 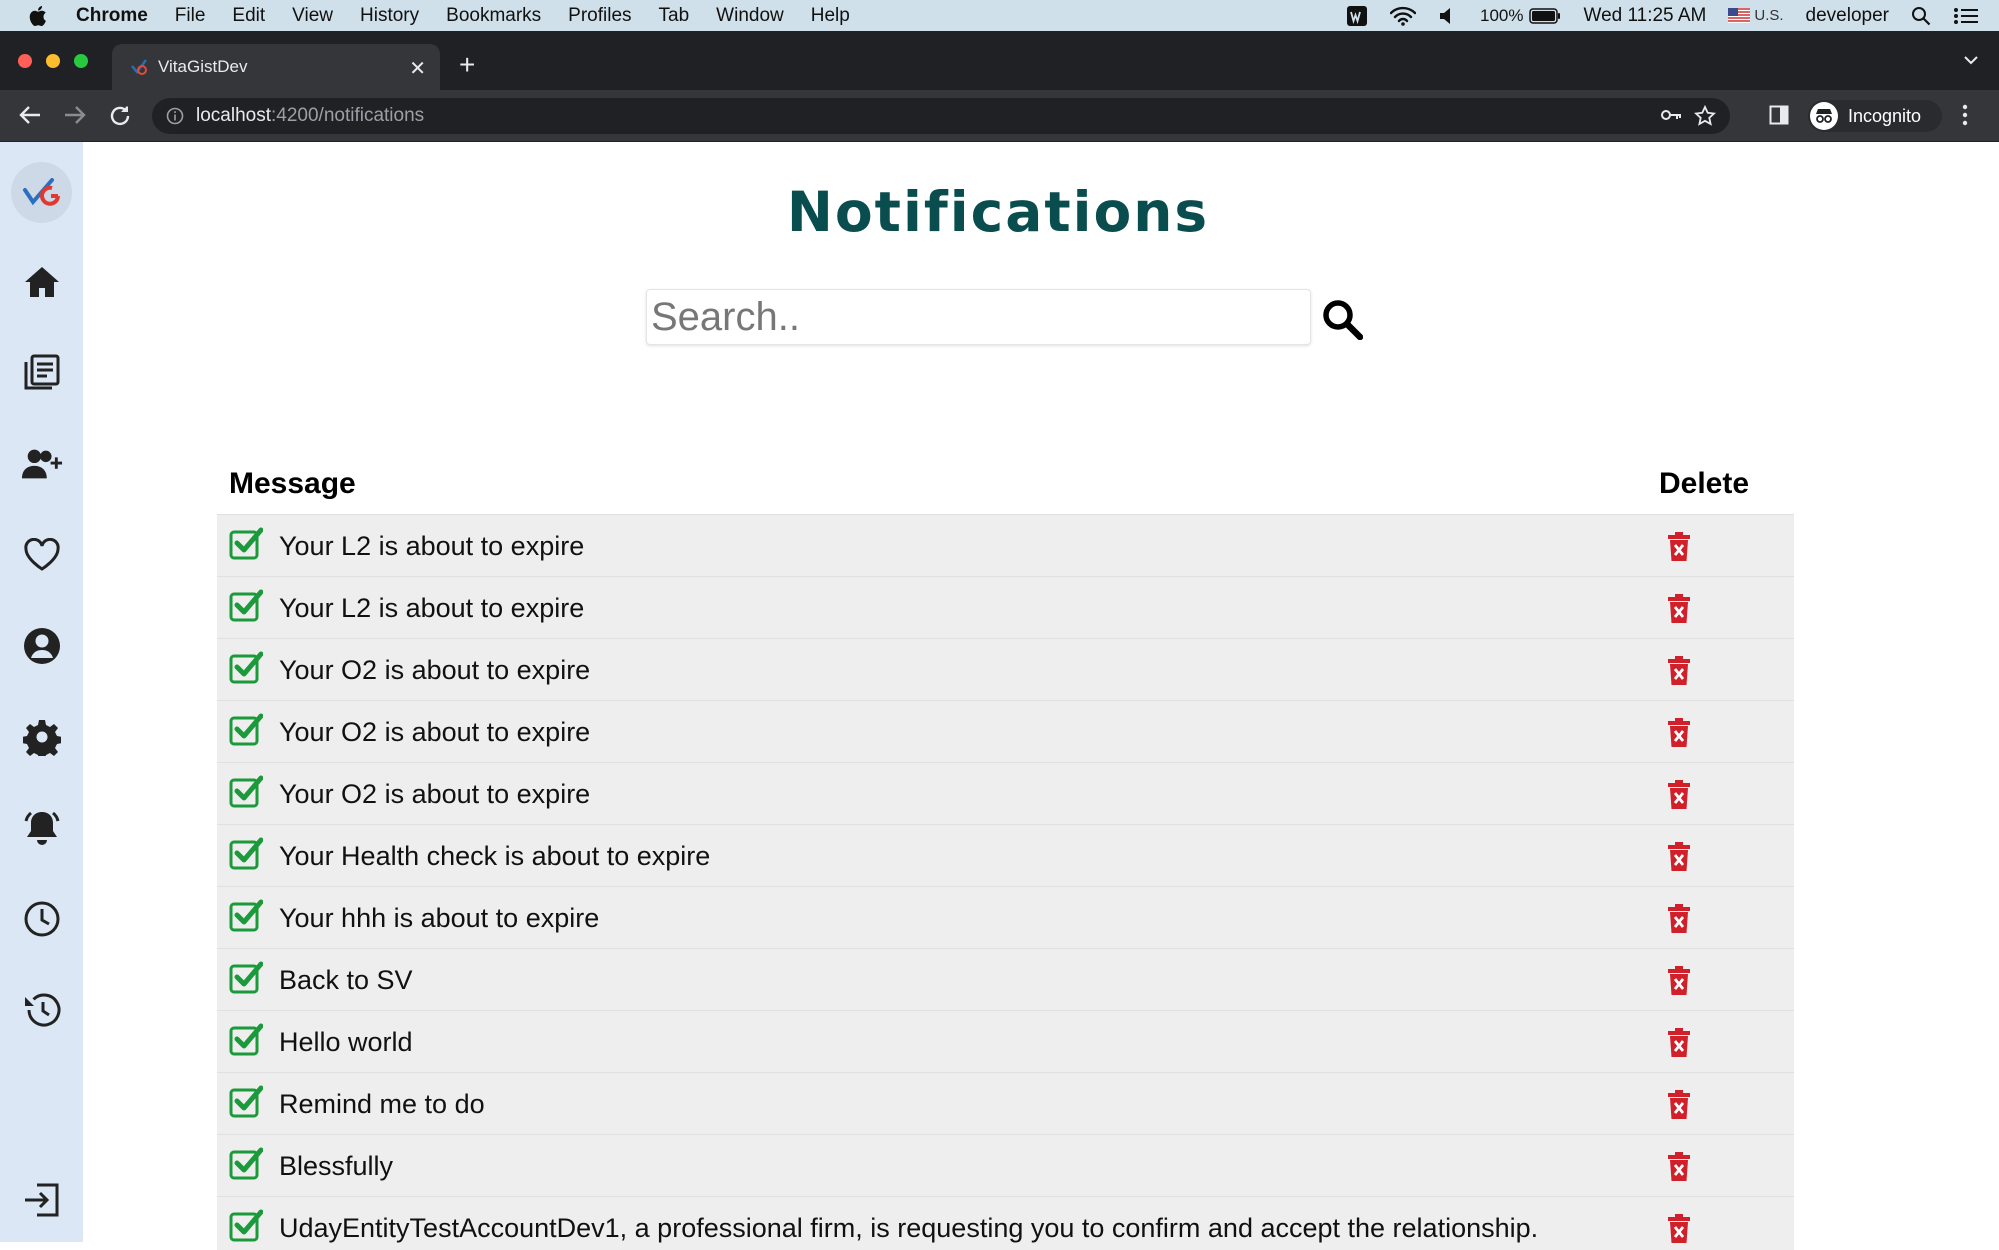 What do you see at coordinates (348, 115) in the screenshot?
I see `url-path: :4200/notifications` at bounding box center [348, 115].